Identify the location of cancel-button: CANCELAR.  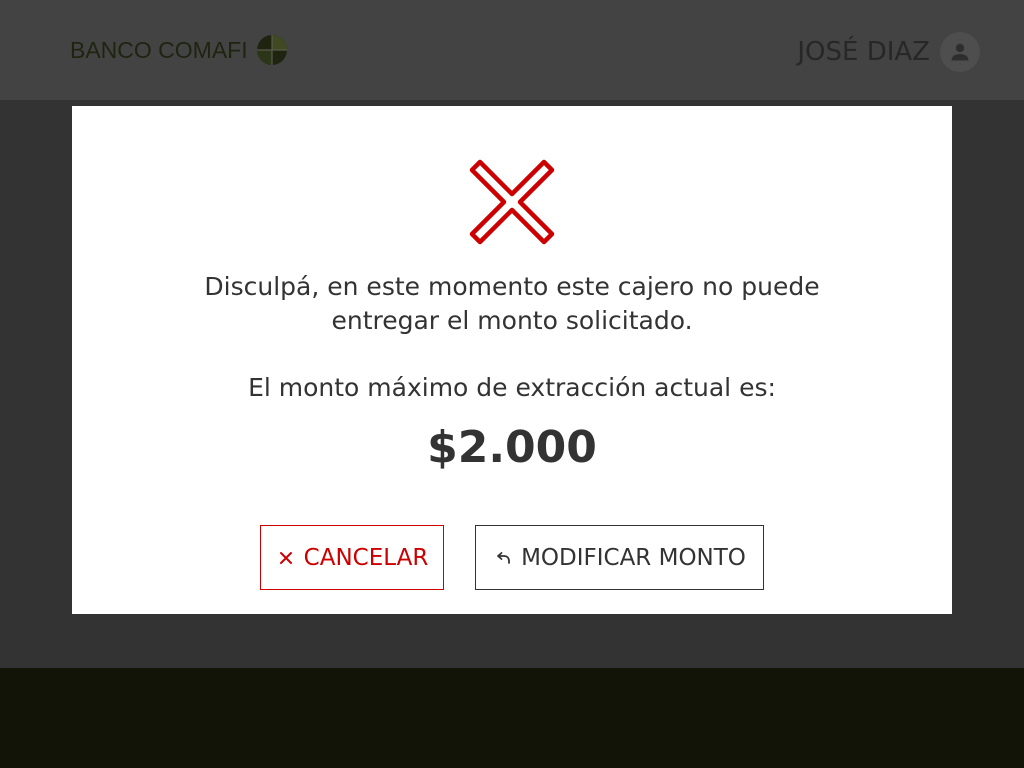
(352, 557).